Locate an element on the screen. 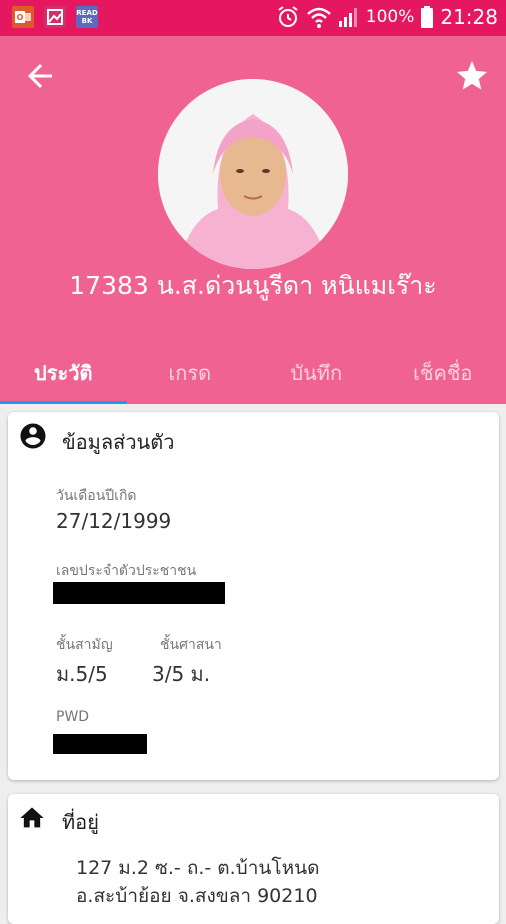 Image resolution: width=506 pixels, height=924 pixels. address-line-2: อ.สะบ้าย้อย จ.สงขลา 90210 is located at coordinates (197, 896).